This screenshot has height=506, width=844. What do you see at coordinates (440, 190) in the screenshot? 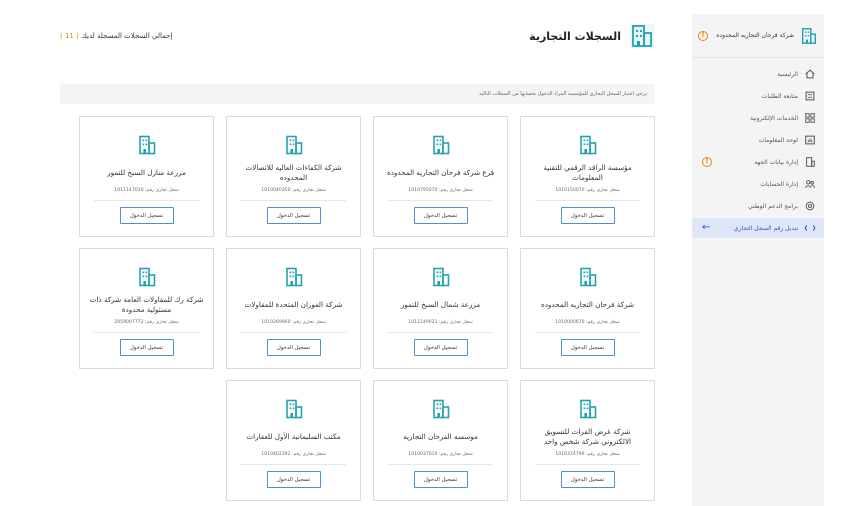
I see `record-registration: سجل تجاري رقم: 1010795070` at bounding box center [440, 190].